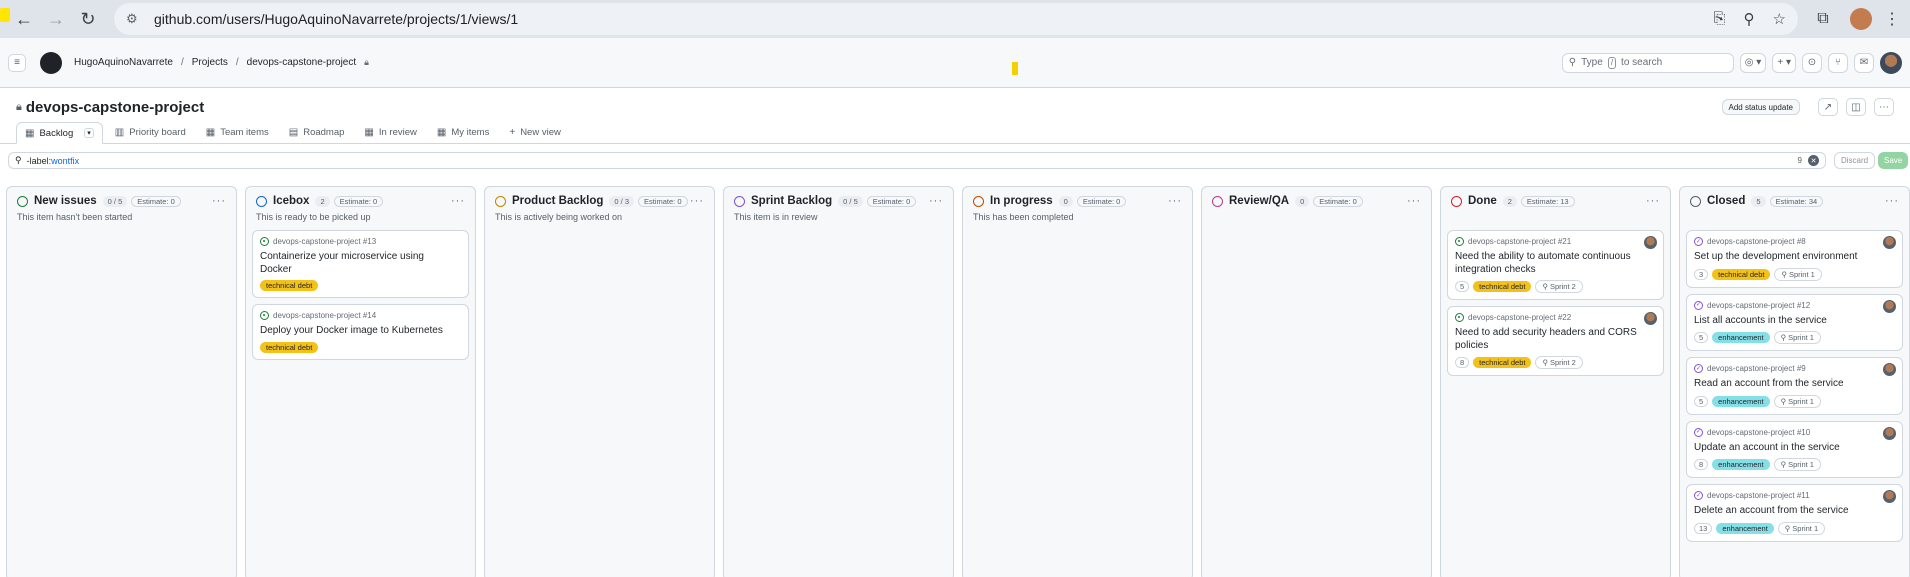  Describe the element at coordinates (1753, 62) in the screenshot. I see `copilot-button: ◎ ▾` at that location.